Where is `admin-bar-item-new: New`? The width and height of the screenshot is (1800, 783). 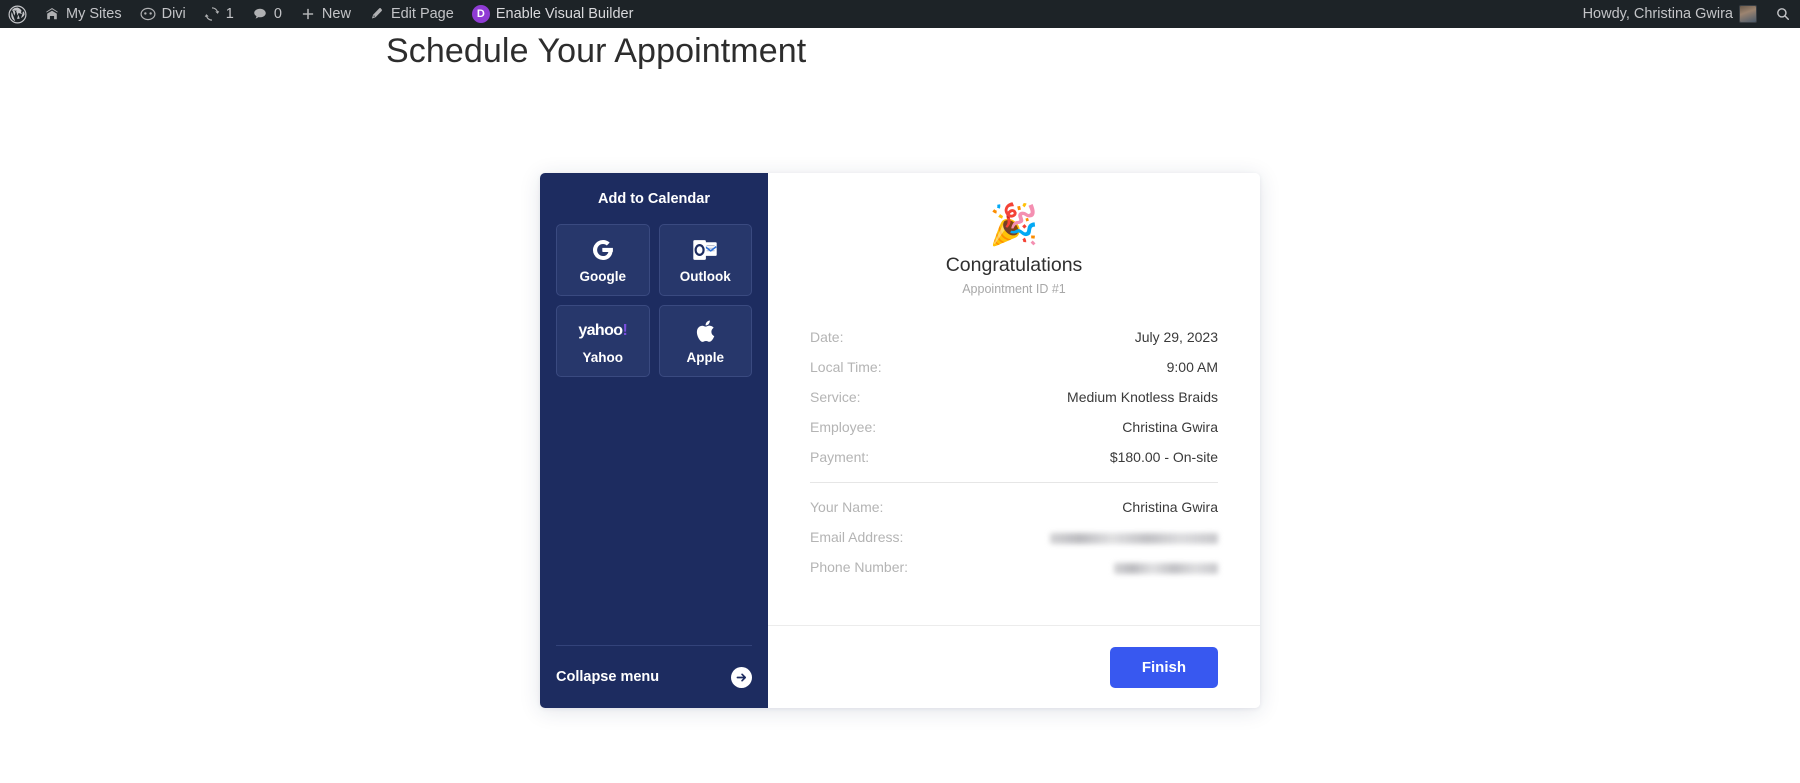 admin-bar-item-new: New is located at coordinates (325, 14).